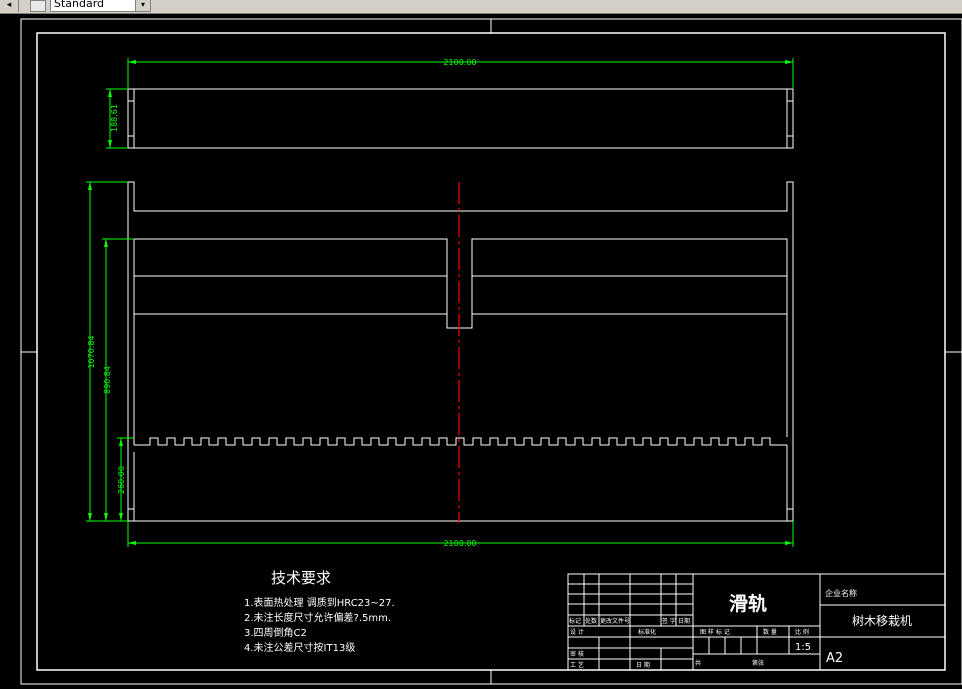 The height and width of the screenshot is (689, 962). Describe the element at coordinates (577, 665) in the screenshot. I see `header-process: 工 艺` at that location.